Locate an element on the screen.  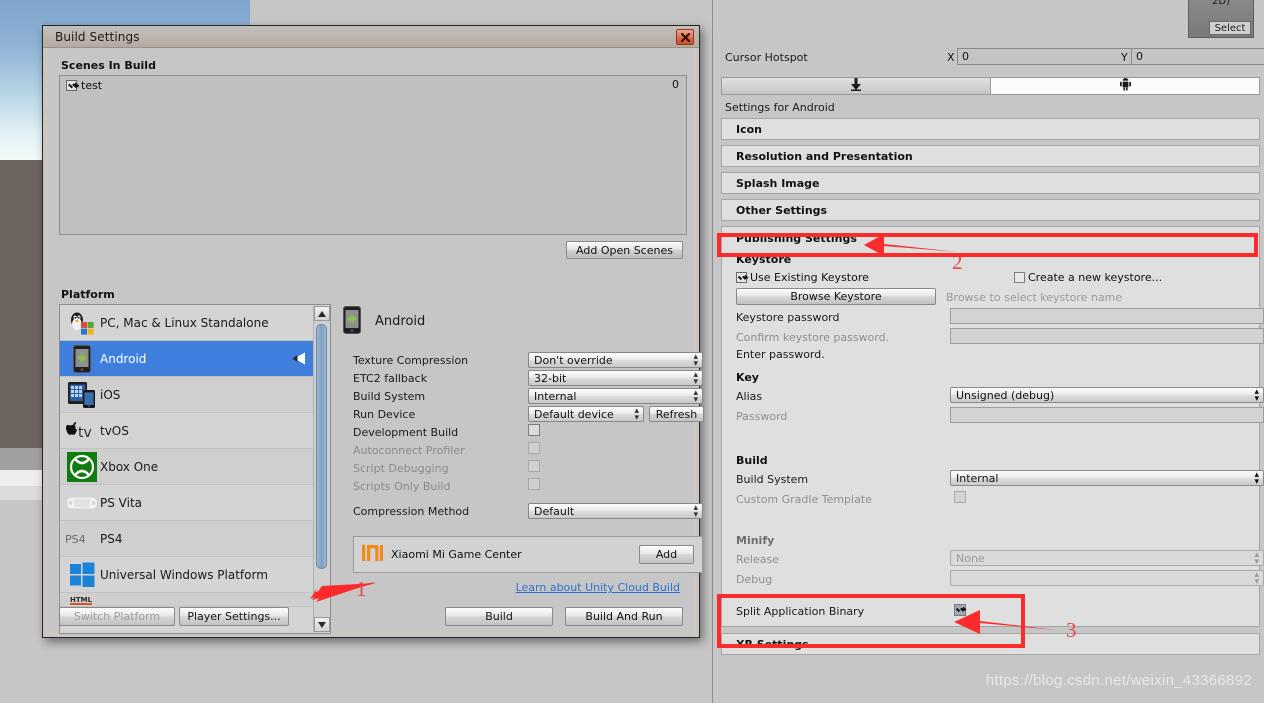
minify-release-label: Release is located at coordinates (757, 559).